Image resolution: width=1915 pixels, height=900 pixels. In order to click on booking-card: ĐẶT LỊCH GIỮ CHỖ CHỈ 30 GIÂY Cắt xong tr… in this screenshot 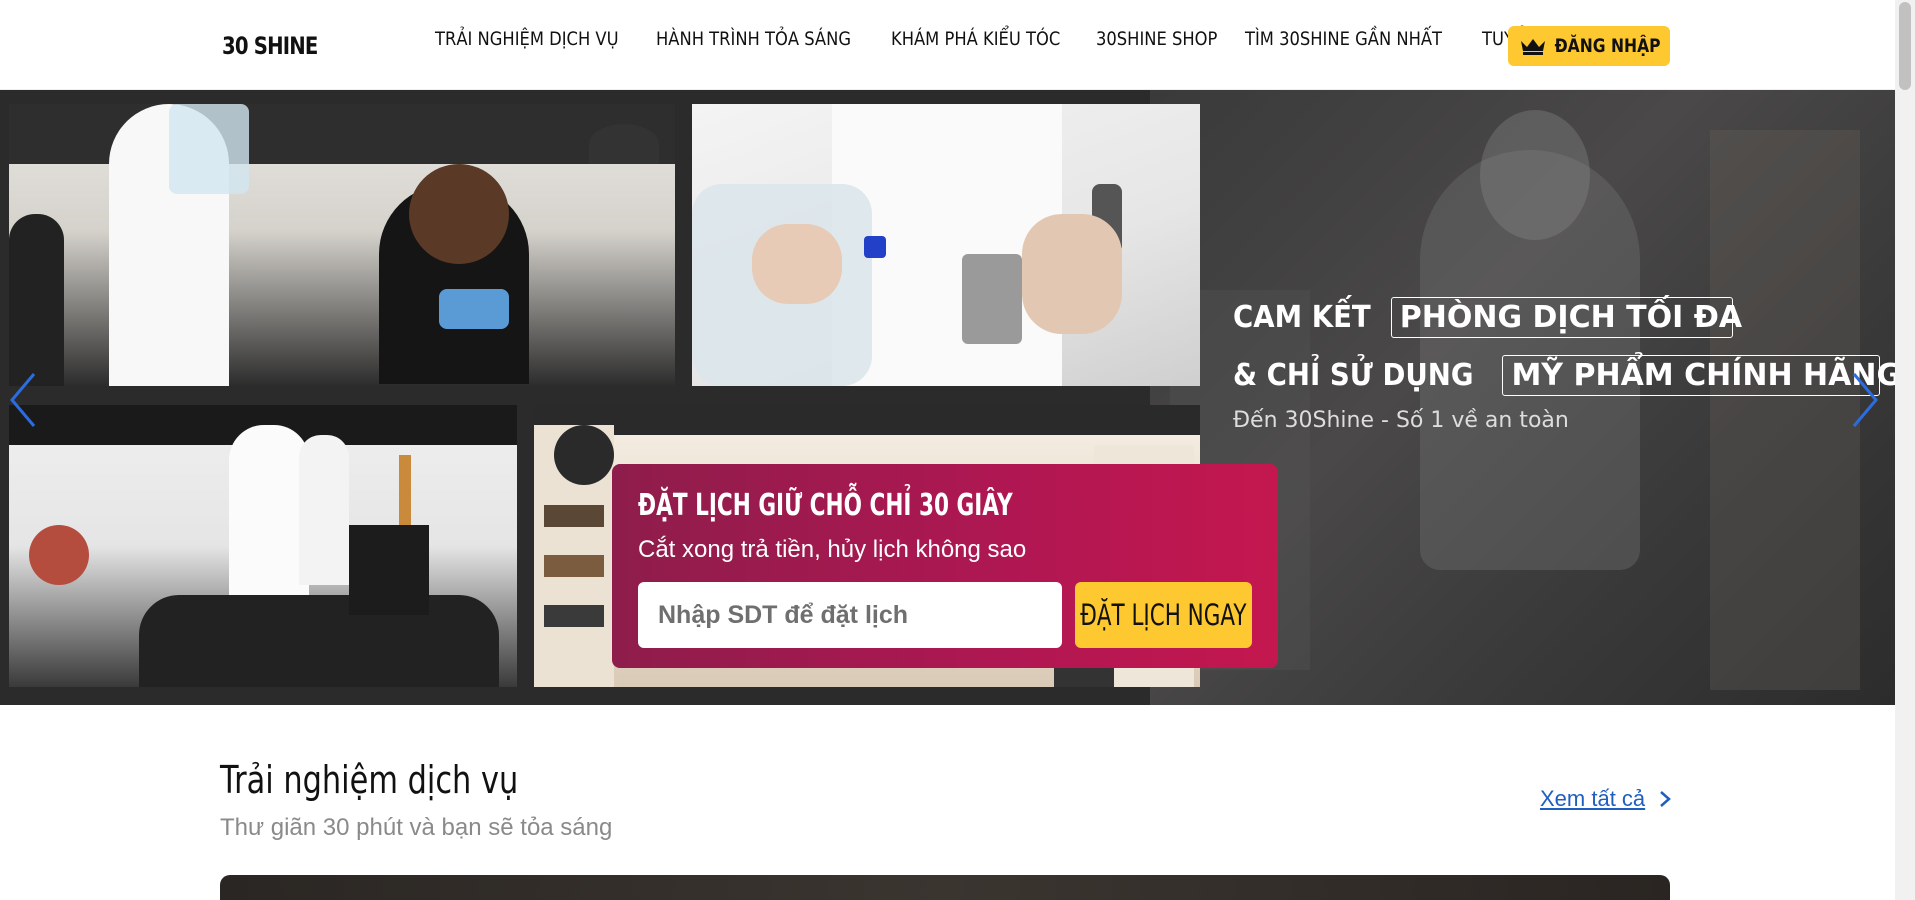, I will do `click(945, 566)`.